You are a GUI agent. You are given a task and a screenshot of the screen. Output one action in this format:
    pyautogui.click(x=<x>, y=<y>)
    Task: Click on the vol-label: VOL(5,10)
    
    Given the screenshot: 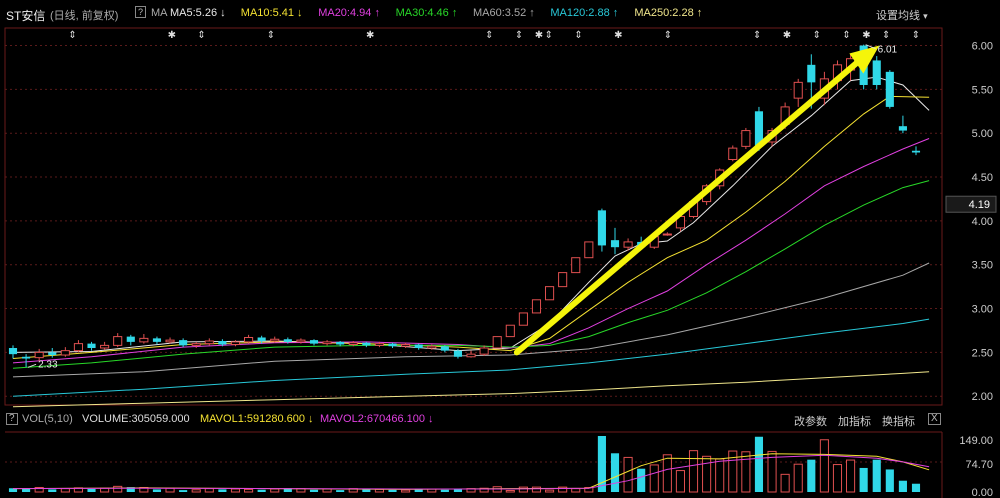 What is the action you would take?
    pyautogui.click(x=47, y=419)
    